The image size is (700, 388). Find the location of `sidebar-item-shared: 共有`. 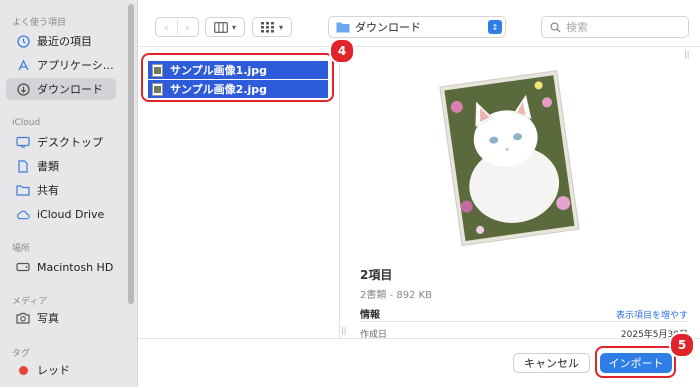

sidebar-item-shared: 共有 is located at coordinates (61, 190).